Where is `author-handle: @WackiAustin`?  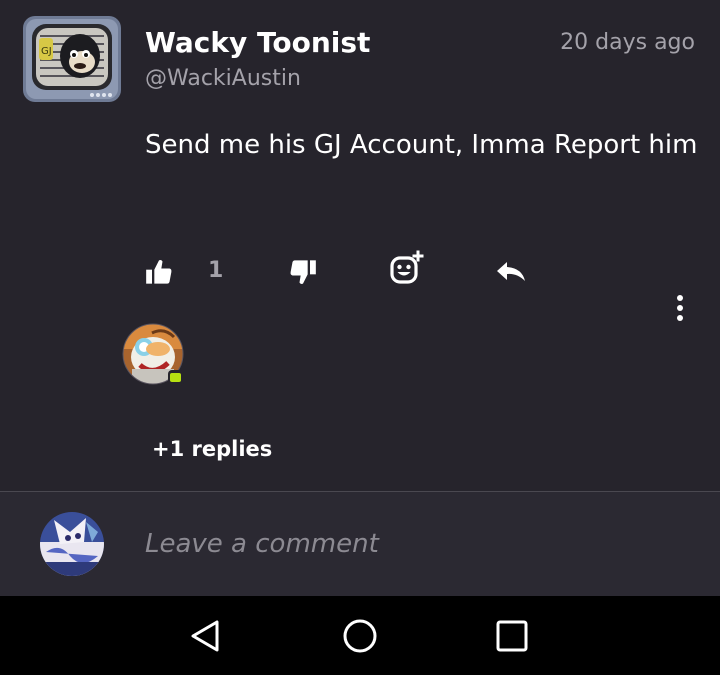
author-handle: @WackiAustin is located at coordinates (223, 78).